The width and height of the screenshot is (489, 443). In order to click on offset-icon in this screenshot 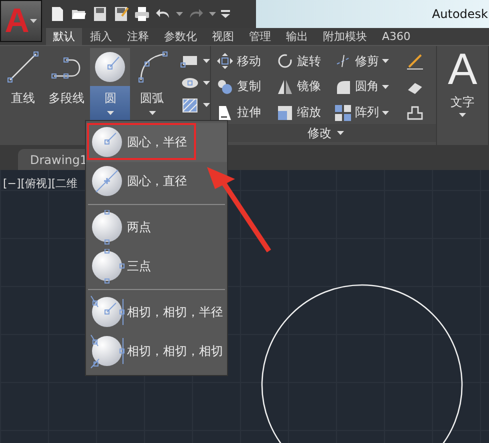, I will do `click(415, 113)`.